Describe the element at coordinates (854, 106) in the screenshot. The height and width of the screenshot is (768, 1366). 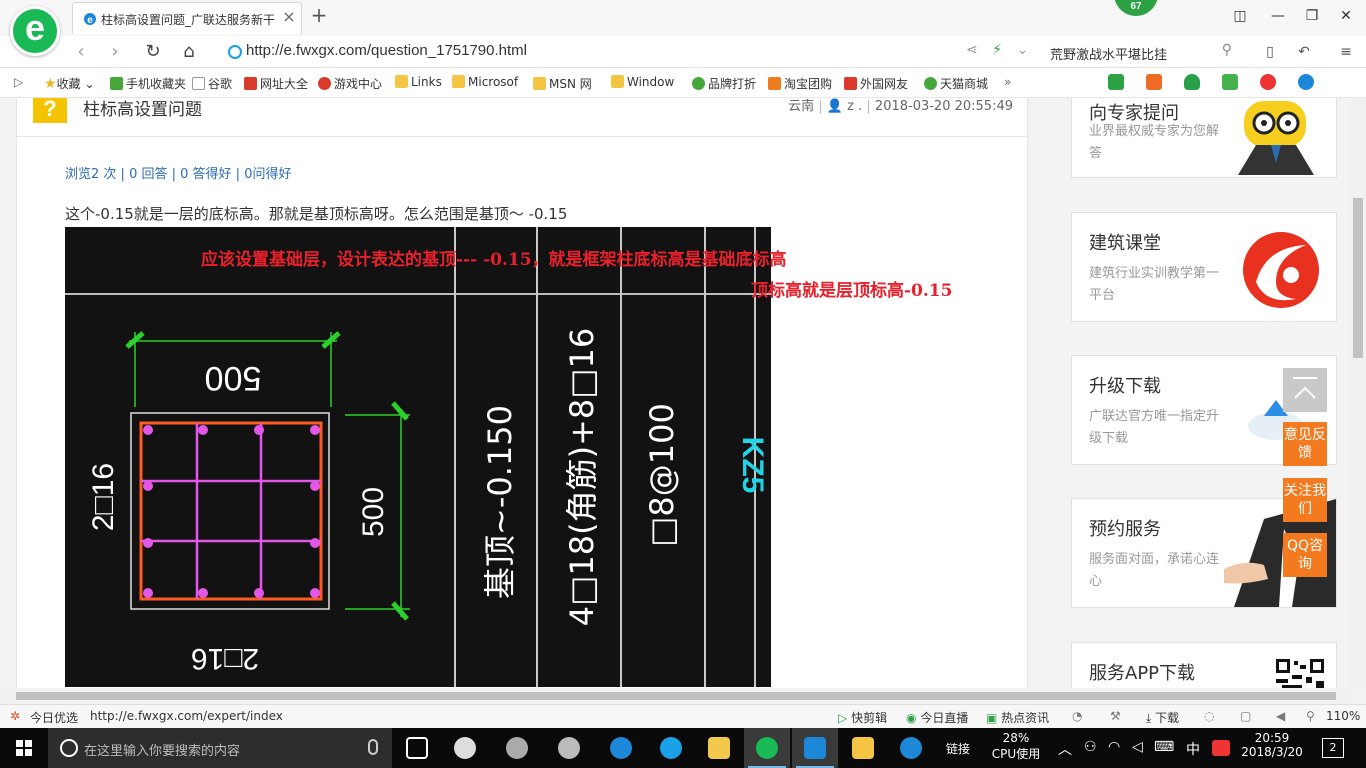
I see `user-name: z .` at that location.